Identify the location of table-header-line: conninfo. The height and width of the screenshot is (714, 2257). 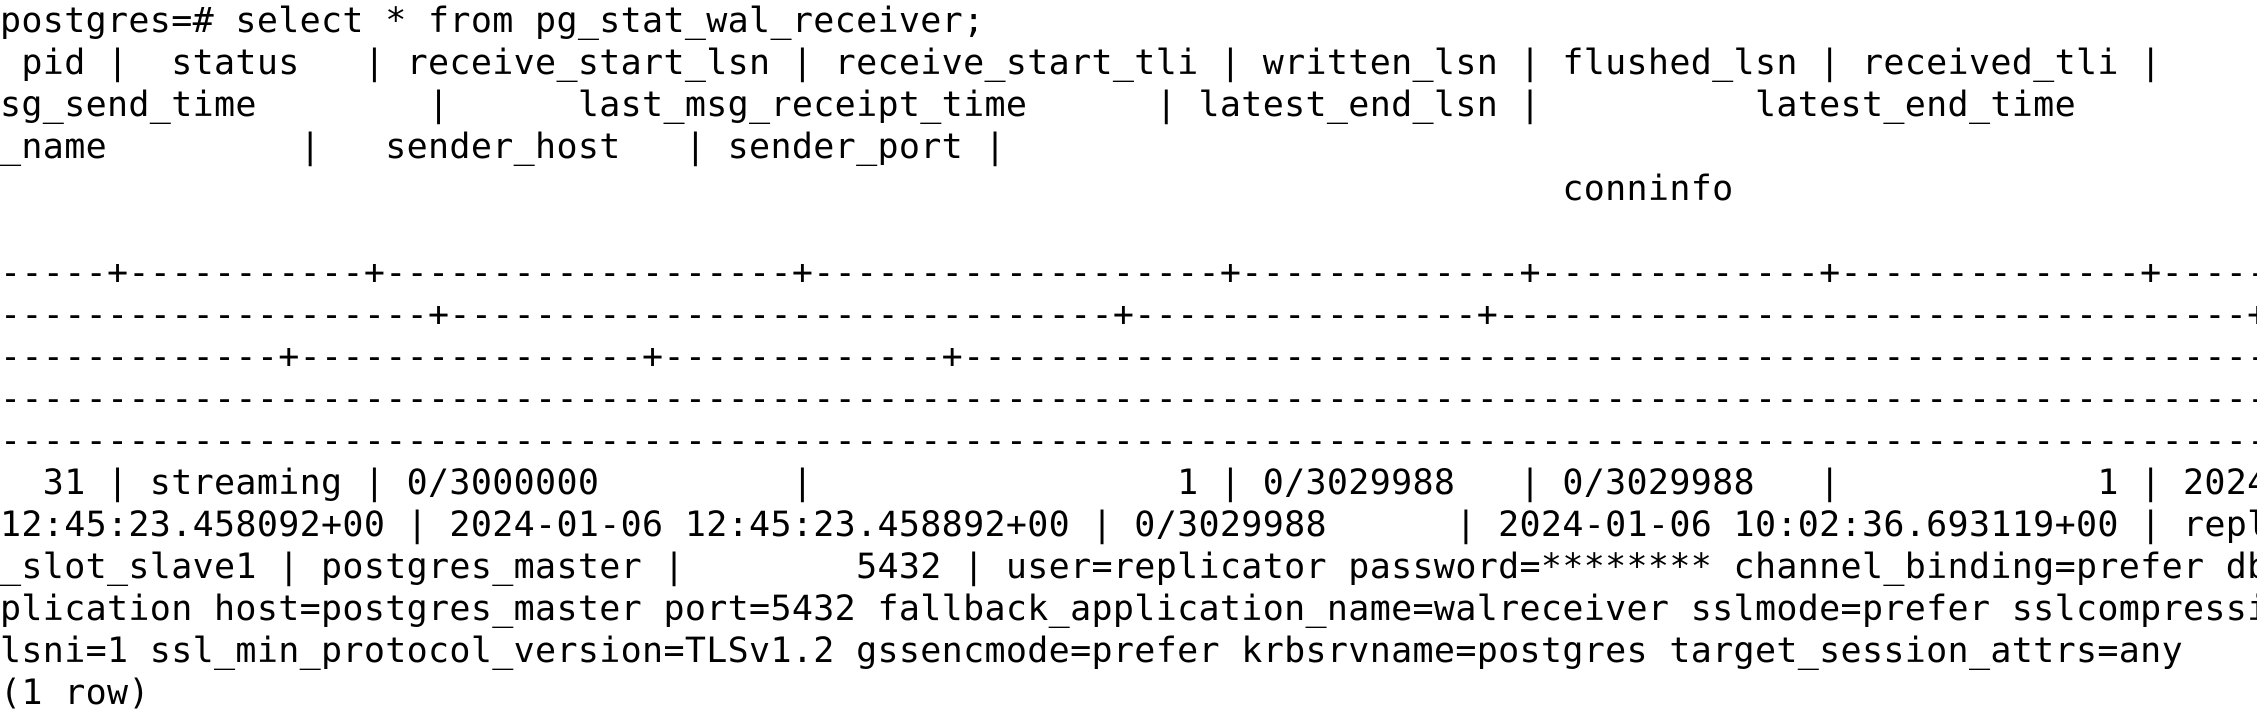
(867, 189).